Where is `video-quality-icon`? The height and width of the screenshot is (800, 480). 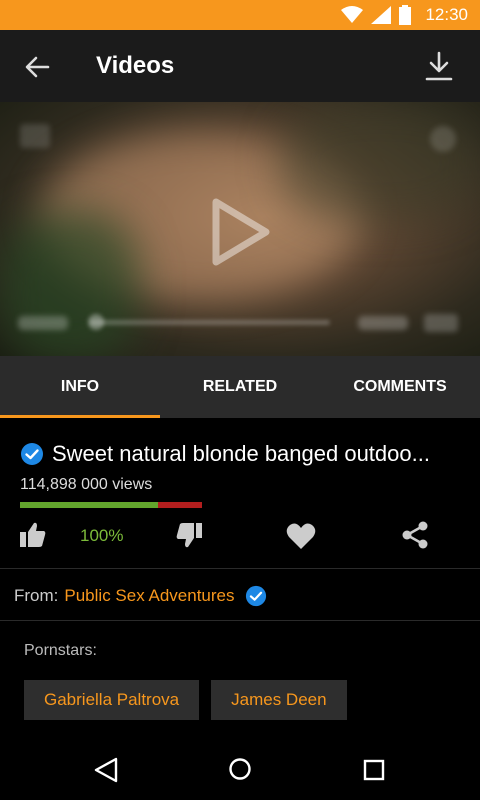
video-quality-icon is located at coordinates (35, 136).